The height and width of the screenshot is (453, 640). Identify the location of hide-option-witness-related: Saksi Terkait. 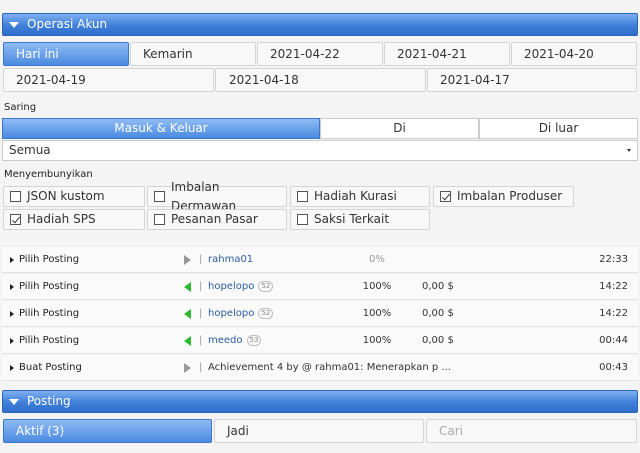
(360, 219).